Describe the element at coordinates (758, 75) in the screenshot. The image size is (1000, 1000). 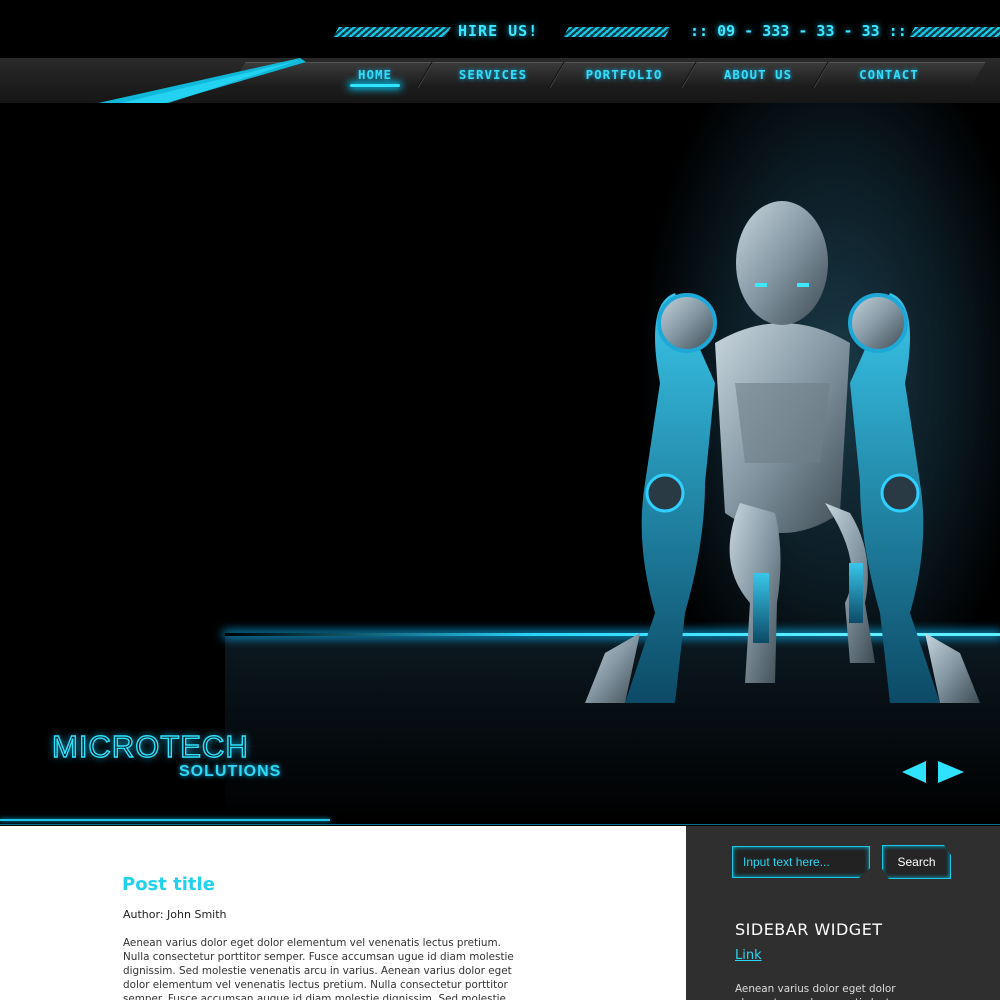
I see `nav-item-about-us: ABOUT US` at that location.